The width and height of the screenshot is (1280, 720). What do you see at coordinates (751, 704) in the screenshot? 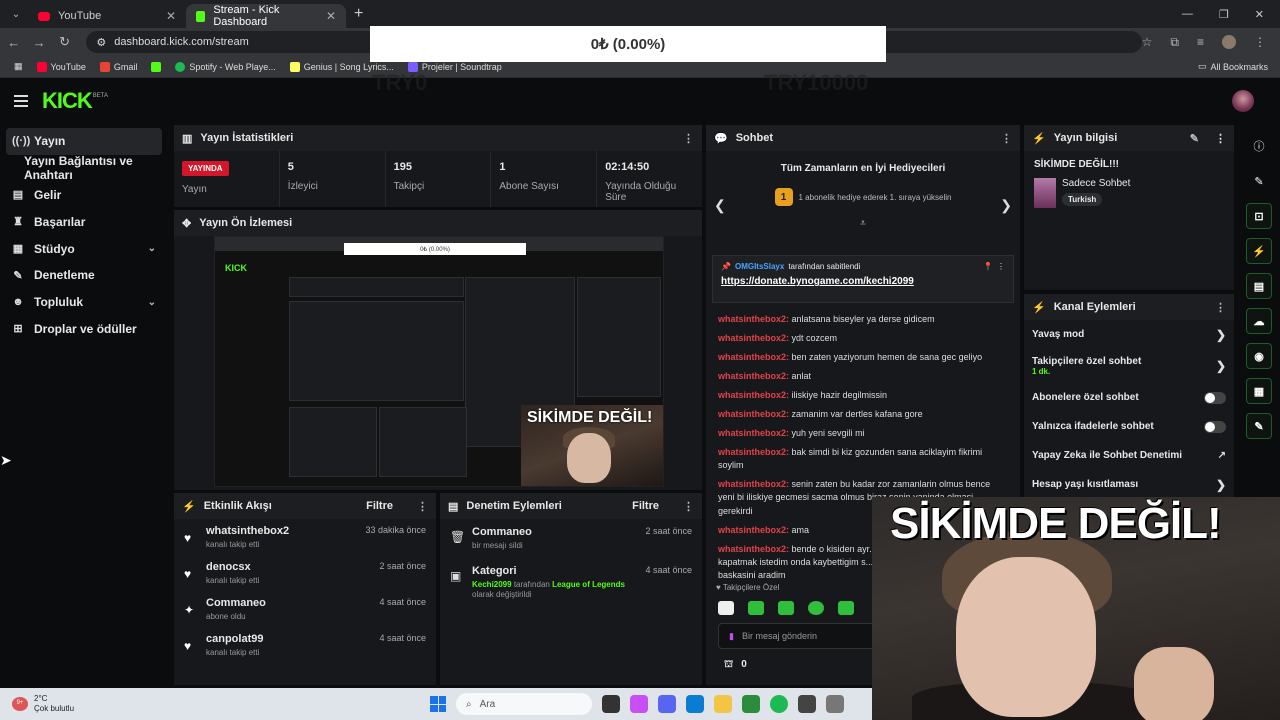
I see `chrome-icon` at bounding box center [751, 704].